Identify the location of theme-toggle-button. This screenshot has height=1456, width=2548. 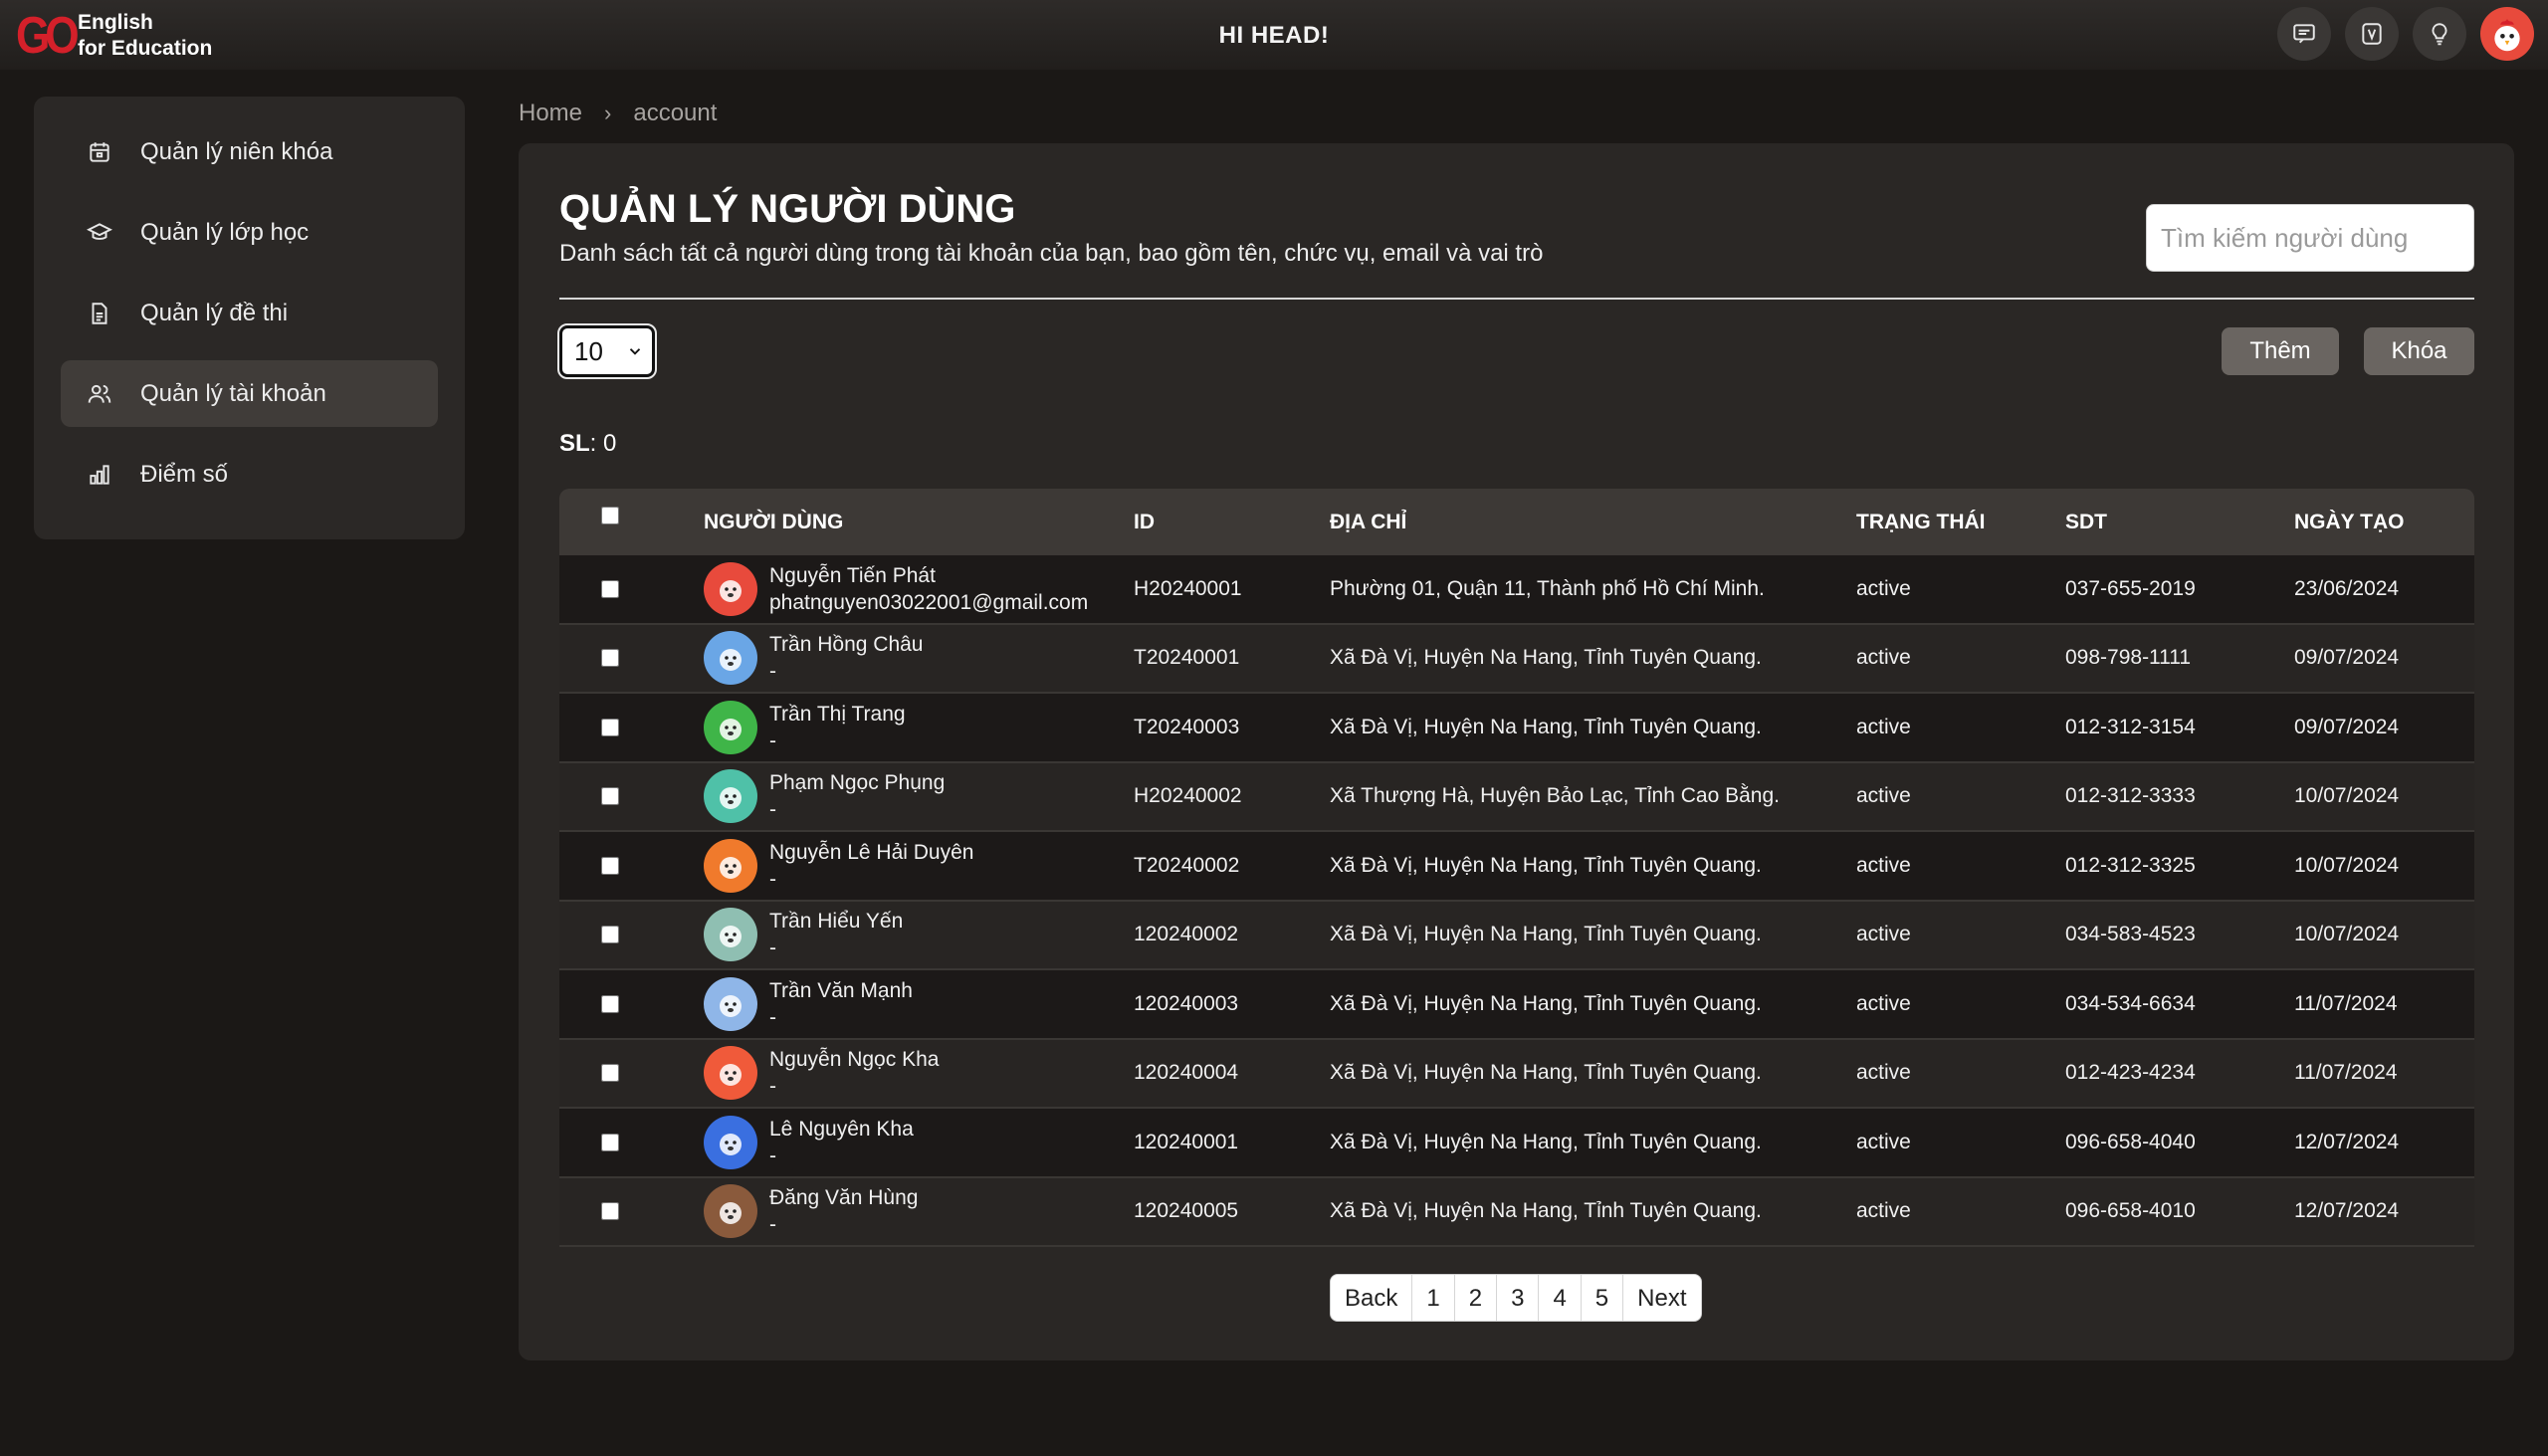
(2439, 34).